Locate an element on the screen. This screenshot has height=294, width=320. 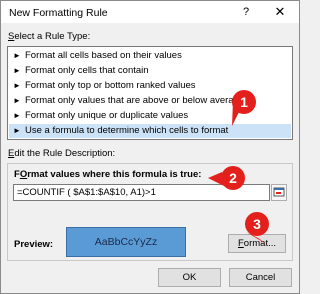
callout-1-pointer is located at coordinates (238, 173).